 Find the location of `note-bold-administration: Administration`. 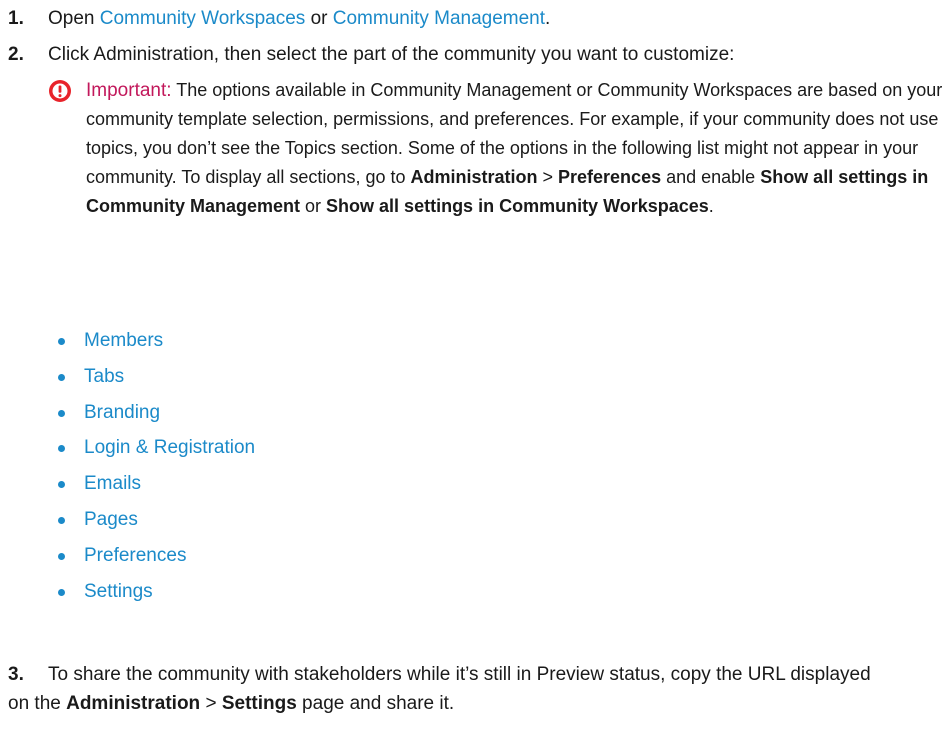

note-bold-administration: Administration is located at coordinates (474, 177).